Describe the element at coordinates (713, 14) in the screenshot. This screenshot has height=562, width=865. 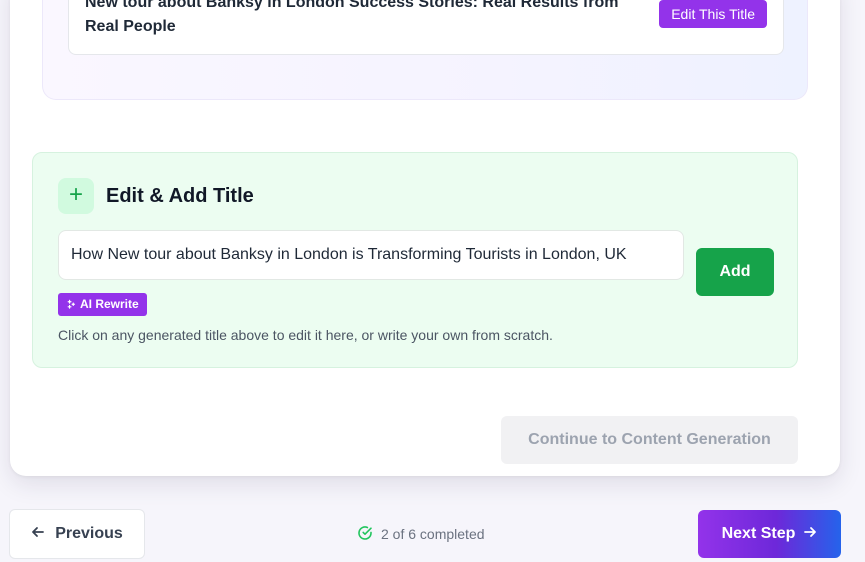
I see `edit-this-title-button: Edit This Title` at that location.